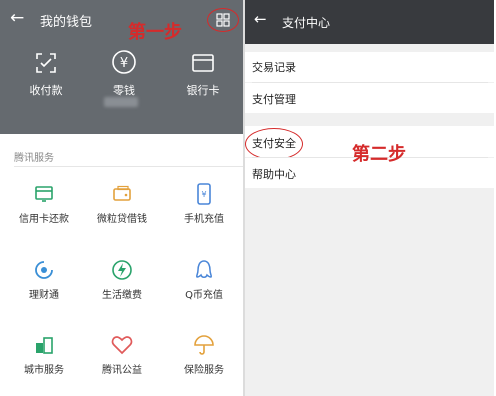 This screenshot has width=496, height=396. Describe the element at coordinates (223, 19) in the screenshot. I see `grid-menu-icon` at that location.